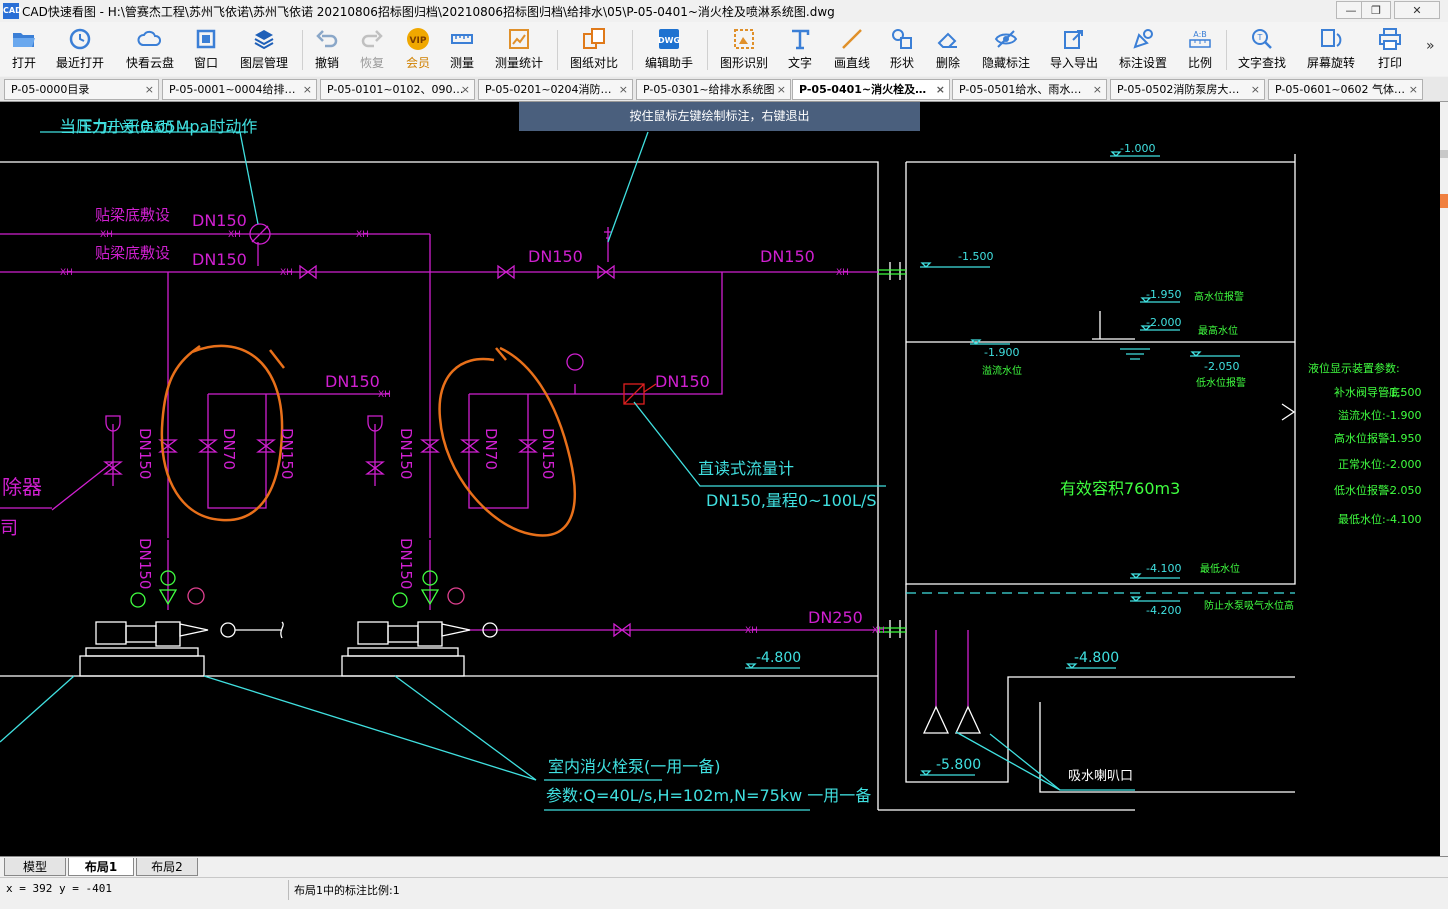  What do you see at coordinates (1220, 568) in the screenshot?
I see `level-label: 最低水位` at bounding box center [1220, 568].